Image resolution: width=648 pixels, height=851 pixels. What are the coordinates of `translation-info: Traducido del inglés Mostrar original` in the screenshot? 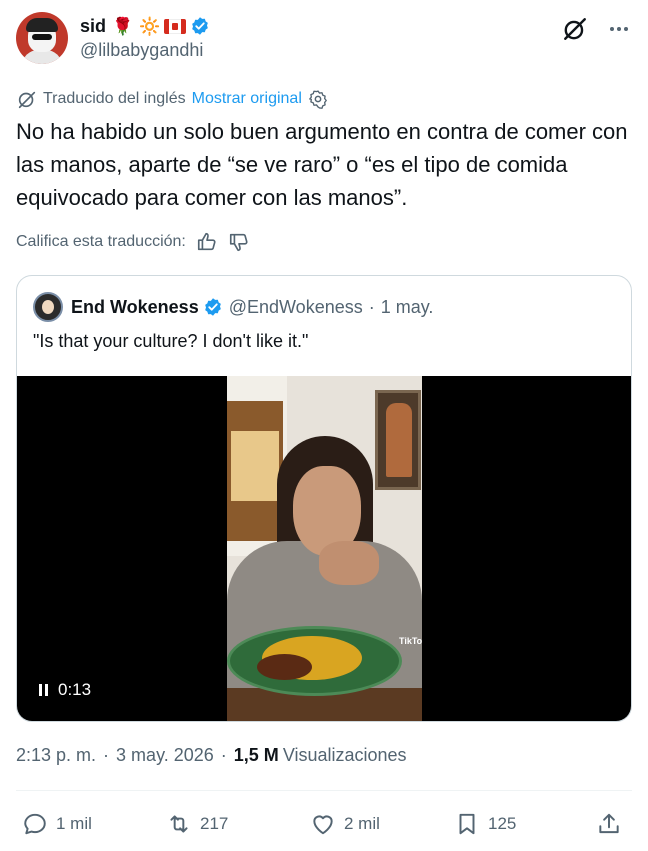 It's located at (172, 99).